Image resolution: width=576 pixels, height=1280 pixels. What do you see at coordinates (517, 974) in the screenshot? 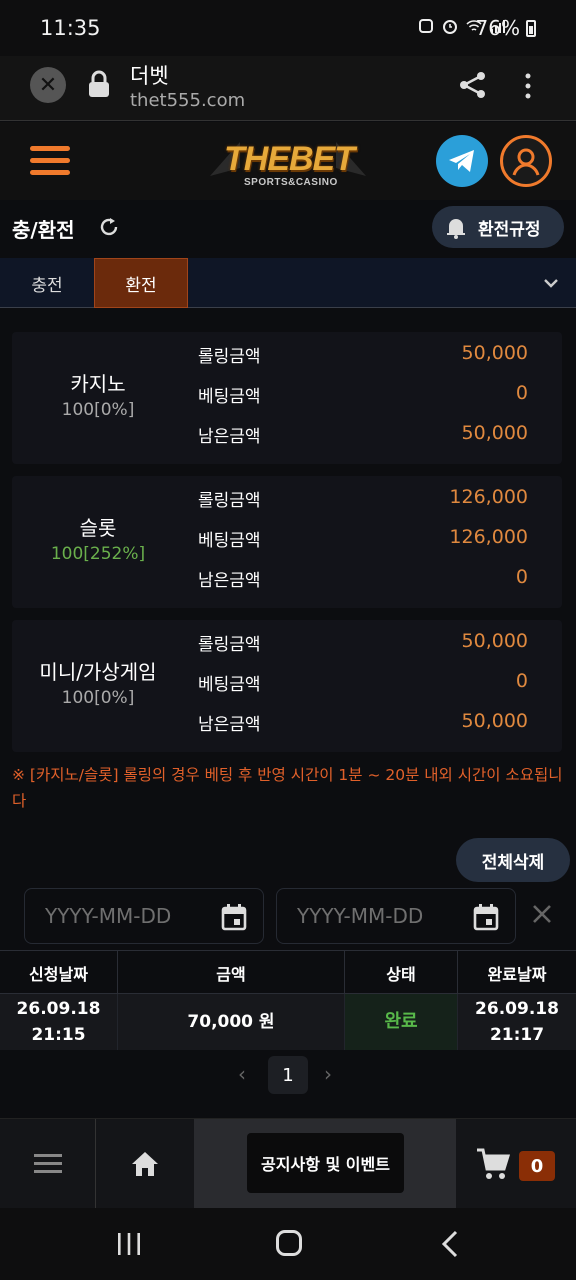
I see `header-complete-date: 완료날짜` at bounding box center [517, 974].